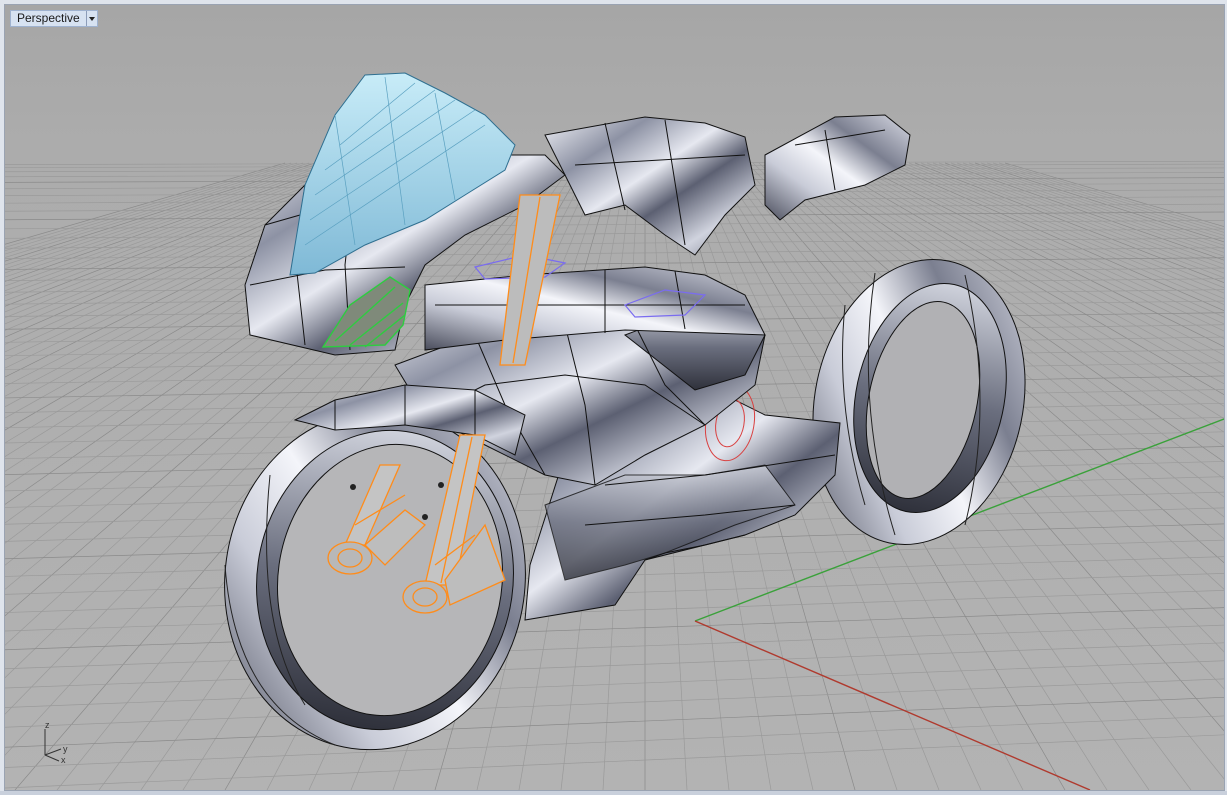 The height and width of the screenshot is (795, 1227). Describe the element at coordinates (47, 725) in the screenshot. I see `axis-label-z: z` at that location.